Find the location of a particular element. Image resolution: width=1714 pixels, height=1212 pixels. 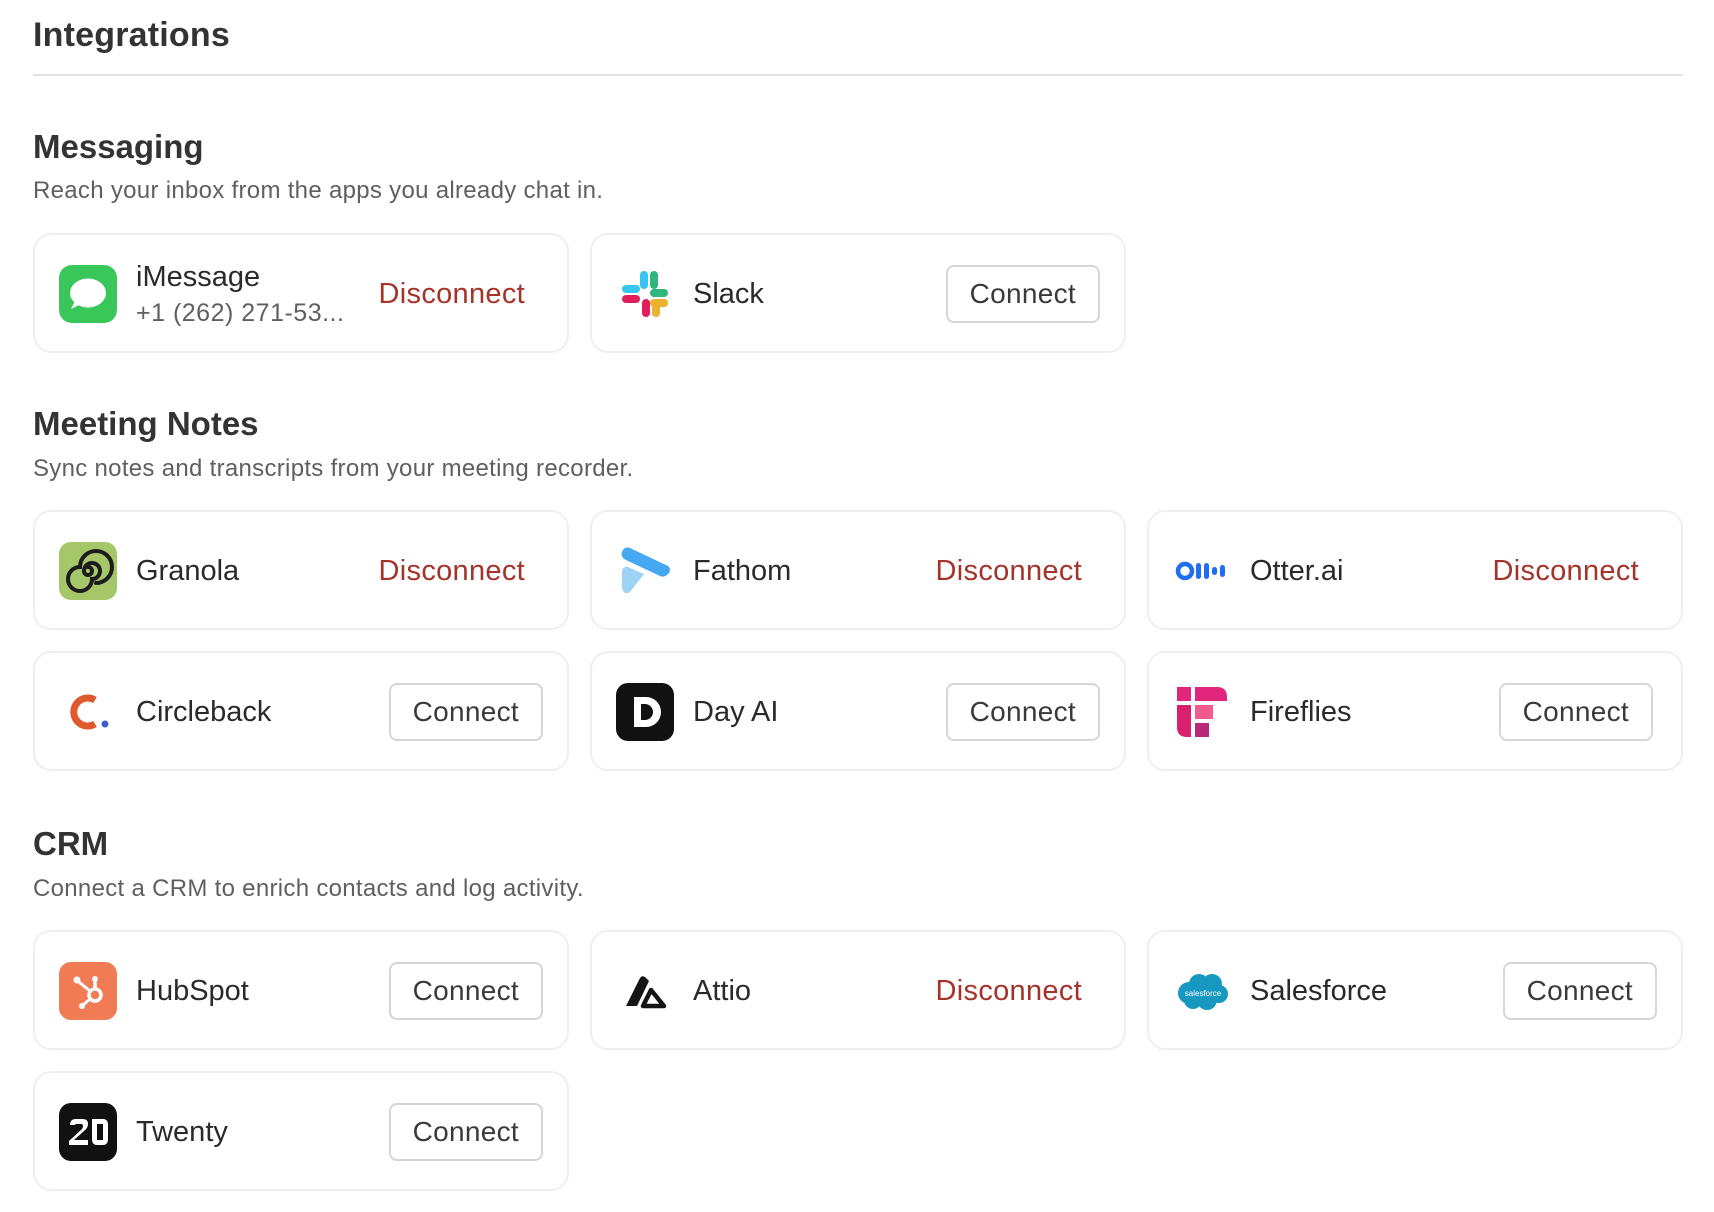

disconnect-button-granola: Disconnect is located at coordinates (452, 571).